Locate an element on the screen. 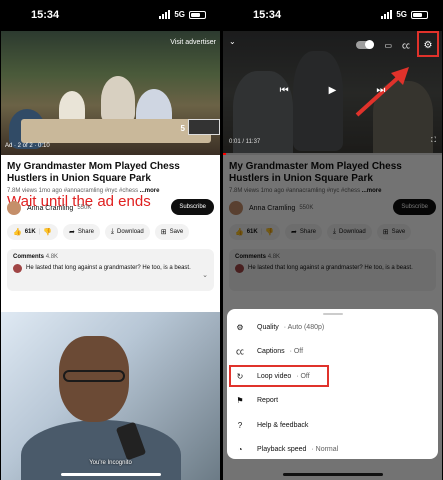 The height and width of the screenshot is (480, 443). collapse-chevron-icon: ⌄ is located at coordinates (232, 41).